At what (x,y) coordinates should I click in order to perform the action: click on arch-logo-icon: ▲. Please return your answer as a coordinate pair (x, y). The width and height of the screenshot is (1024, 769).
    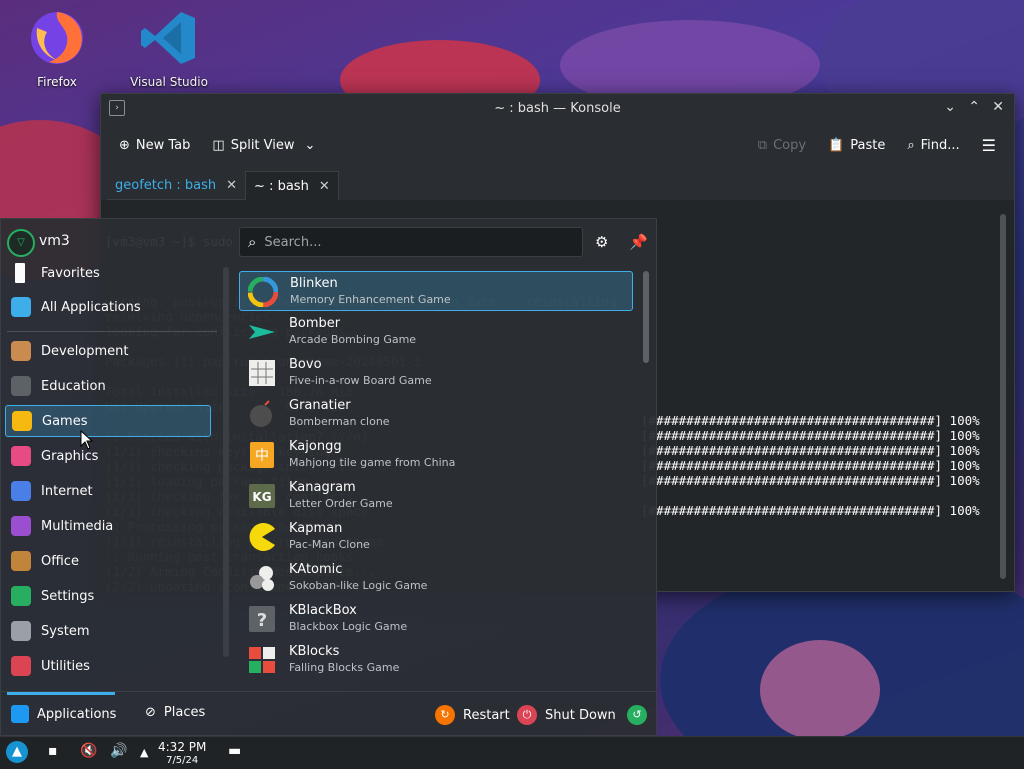
    Looking at the image, I should click on (17, 752).